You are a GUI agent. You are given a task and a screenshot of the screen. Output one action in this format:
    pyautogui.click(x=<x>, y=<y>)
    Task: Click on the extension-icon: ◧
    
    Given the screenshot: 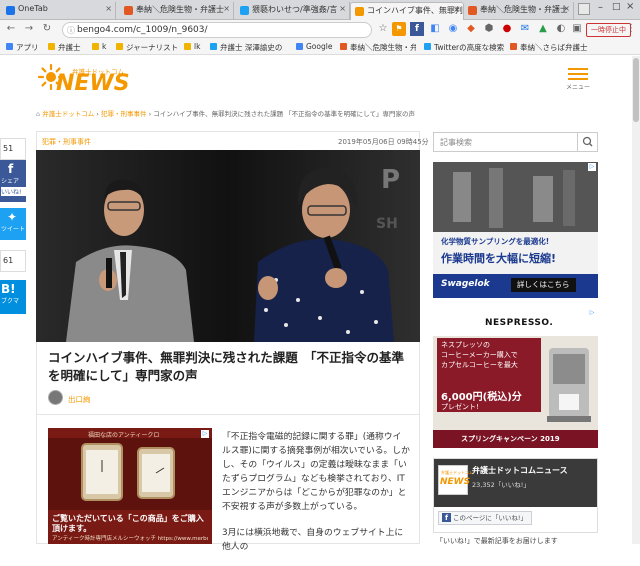 What is the action you would take?
    pyautogui.click(x=435, y=29)
    